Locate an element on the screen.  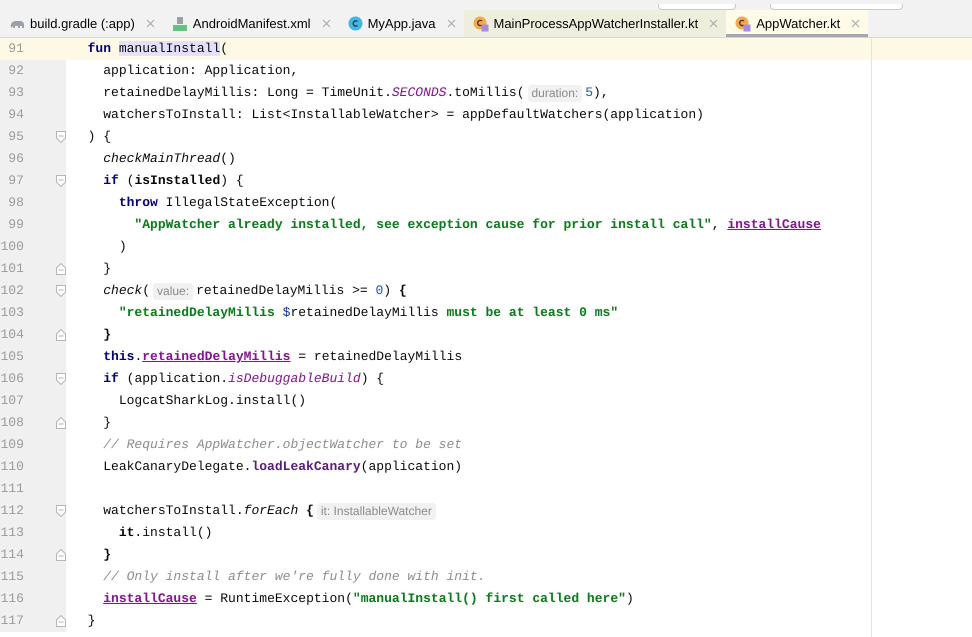
code-text: checkMainThread() is located at coordinates (169, 159).